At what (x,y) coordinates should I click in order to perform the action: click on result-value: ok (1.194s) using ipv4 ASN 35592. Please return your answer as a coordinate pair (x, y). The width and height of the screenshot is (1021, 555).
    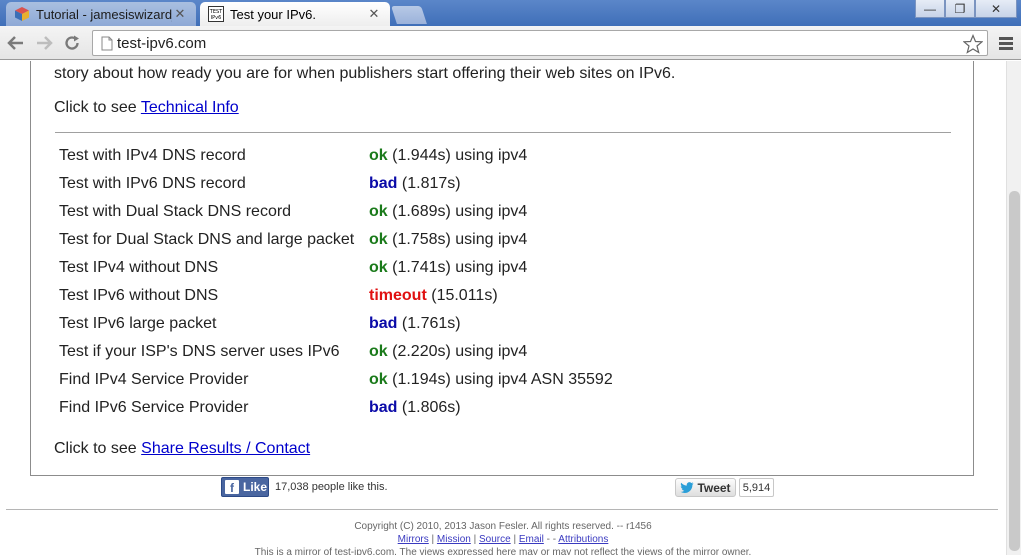
    Looking at the image, I should click on (491, 380).